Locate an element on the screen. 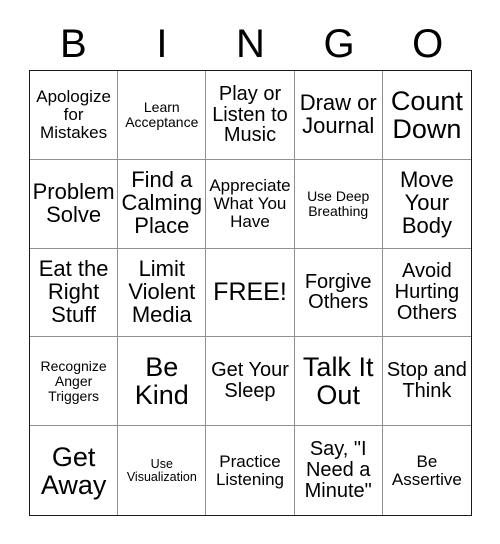  bingo-cell-label: FREE! is located at coordinates (250, 292).